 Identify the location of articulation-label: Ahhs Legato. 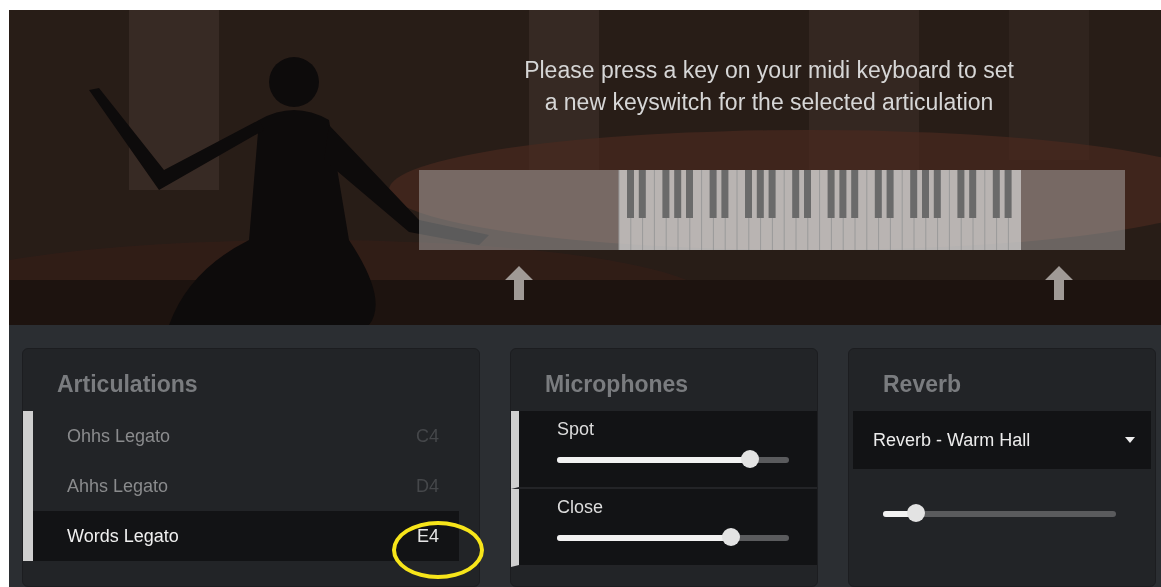
(118, 486).